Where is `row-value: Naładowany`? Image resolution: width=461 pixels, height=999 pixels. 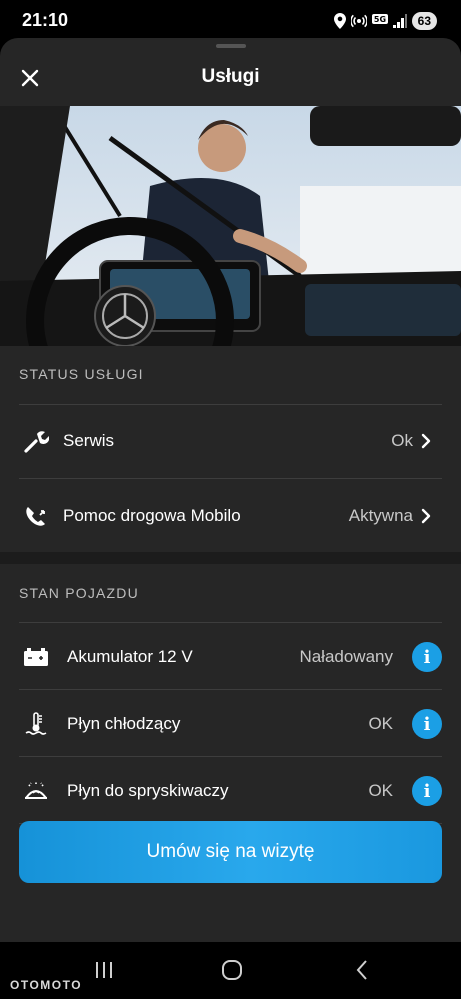 row-value: Naładowany is located at coordinates (346, 656).